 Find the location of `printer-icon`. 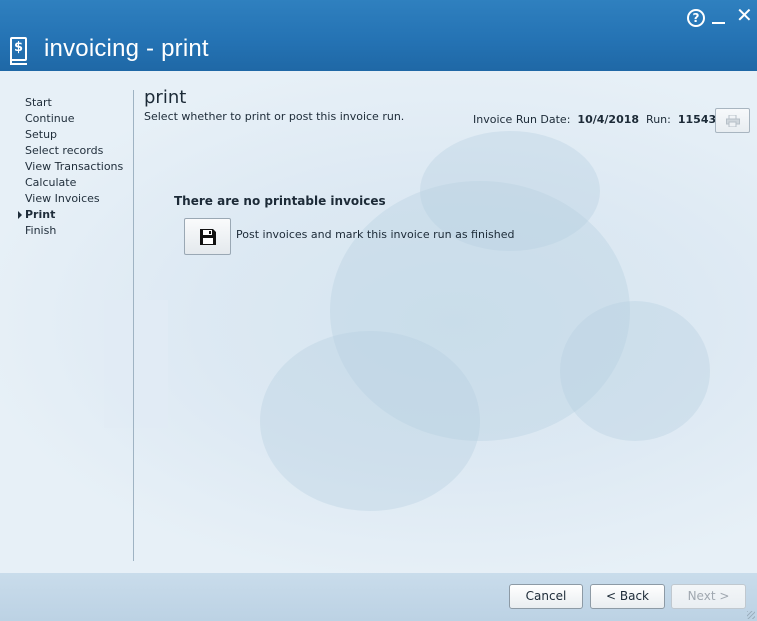

printer-icon is located at coordinates (733, 121).